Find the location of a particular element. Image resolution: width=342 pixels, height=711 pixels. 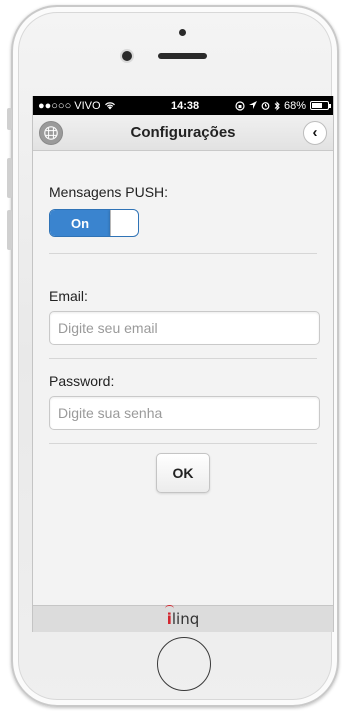

push-toggle: On is located at coordinates (94, 223).